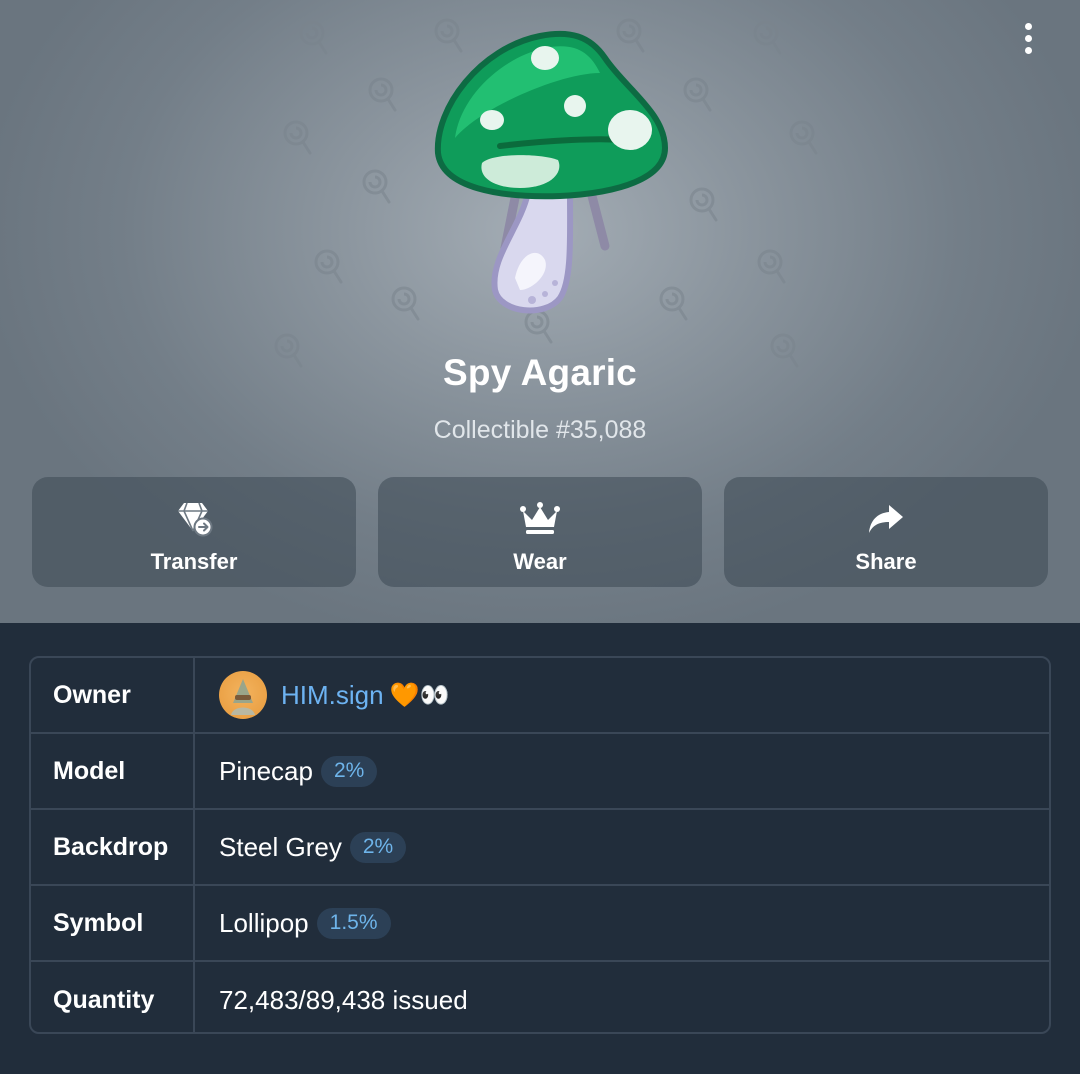 The height and width of the screenshot is (1074, 1080). I want to click on backdrop-row: Backdrop Steel Grey 2%, so click(540, 848).